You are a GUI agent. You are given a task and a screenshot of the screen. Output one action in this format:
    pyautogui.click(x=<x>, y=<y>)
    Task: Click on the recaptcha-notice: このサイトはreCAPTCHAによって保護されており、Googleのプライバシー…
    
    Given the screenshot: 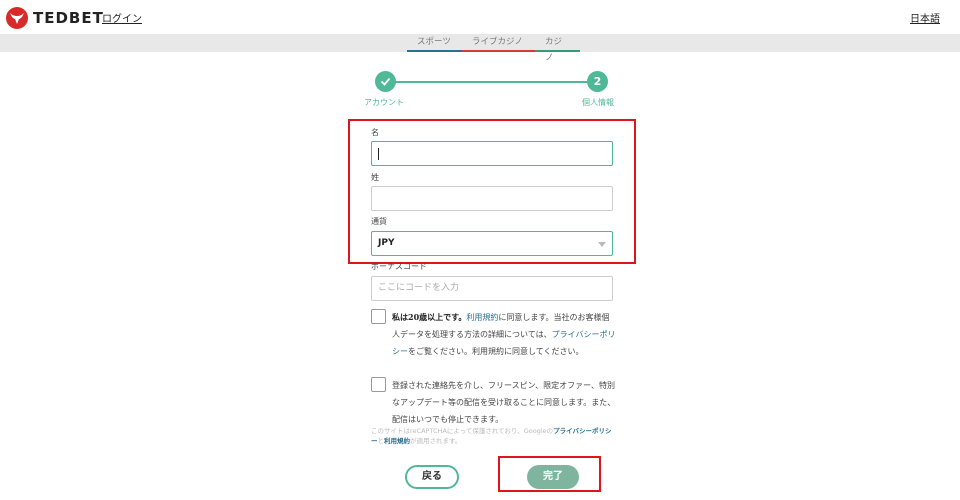 What is the action you would take?
    pyautogui.click(x=493, y=436)
    